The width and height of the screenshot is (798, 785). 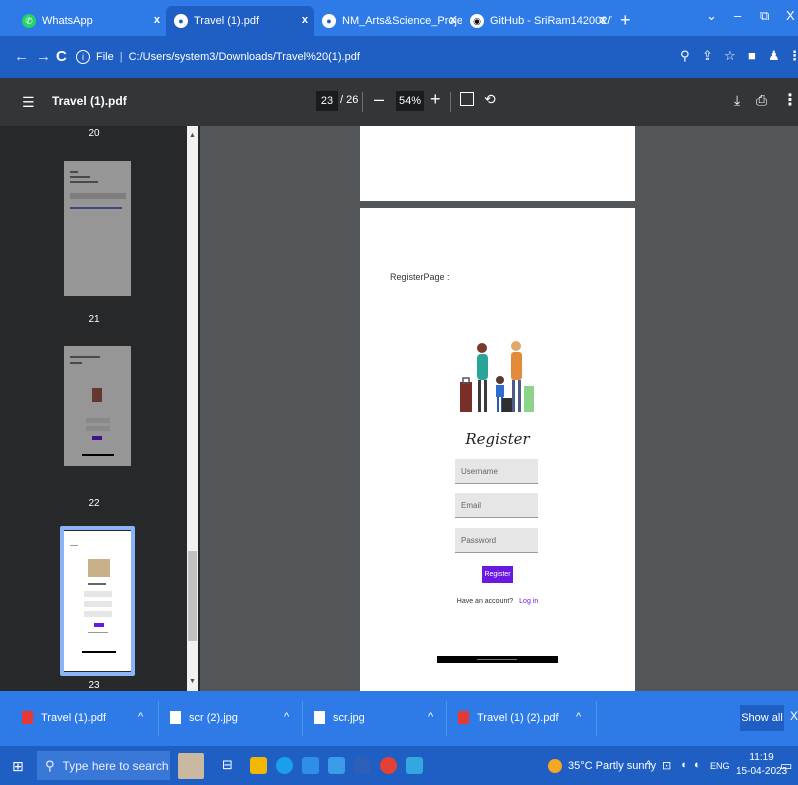 What do you see at coordinates (90, 21) in the screenshot?
I see `tab-whatsapp: ✆ WhatsApp x` at bounding box center [90, 21].